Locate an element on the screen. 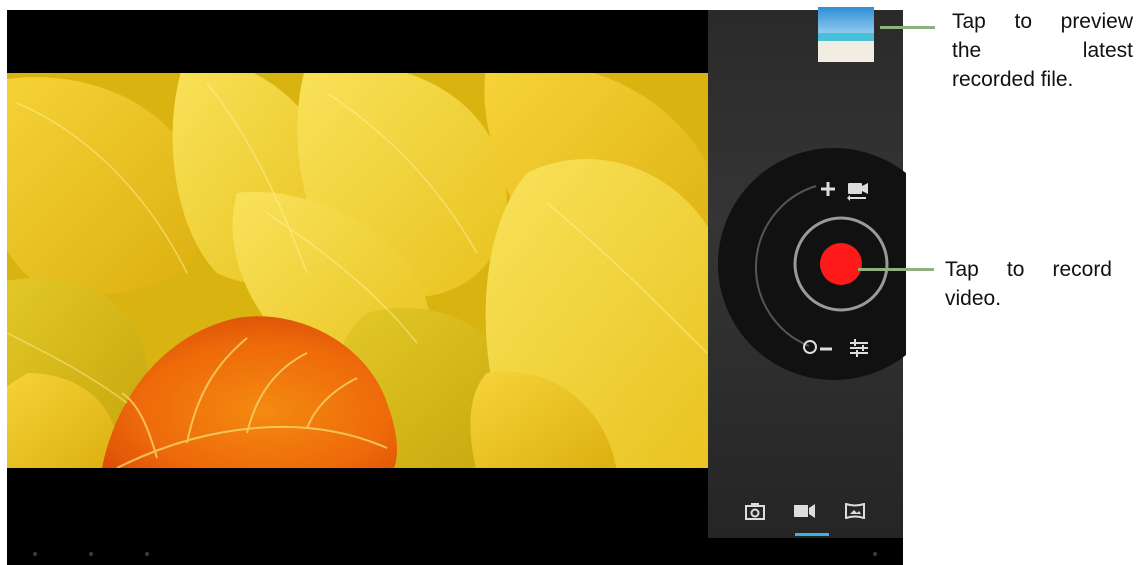 The width and height of the screenshot is (1146, 565). nav-menu-dot is located at coordinates (875, 554).